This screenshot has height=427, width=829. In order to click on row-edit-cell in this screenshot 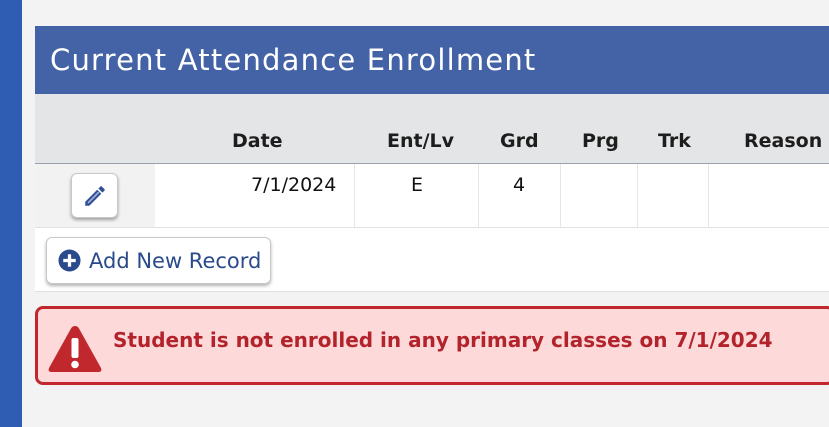, I will do `click(95, 195)`.